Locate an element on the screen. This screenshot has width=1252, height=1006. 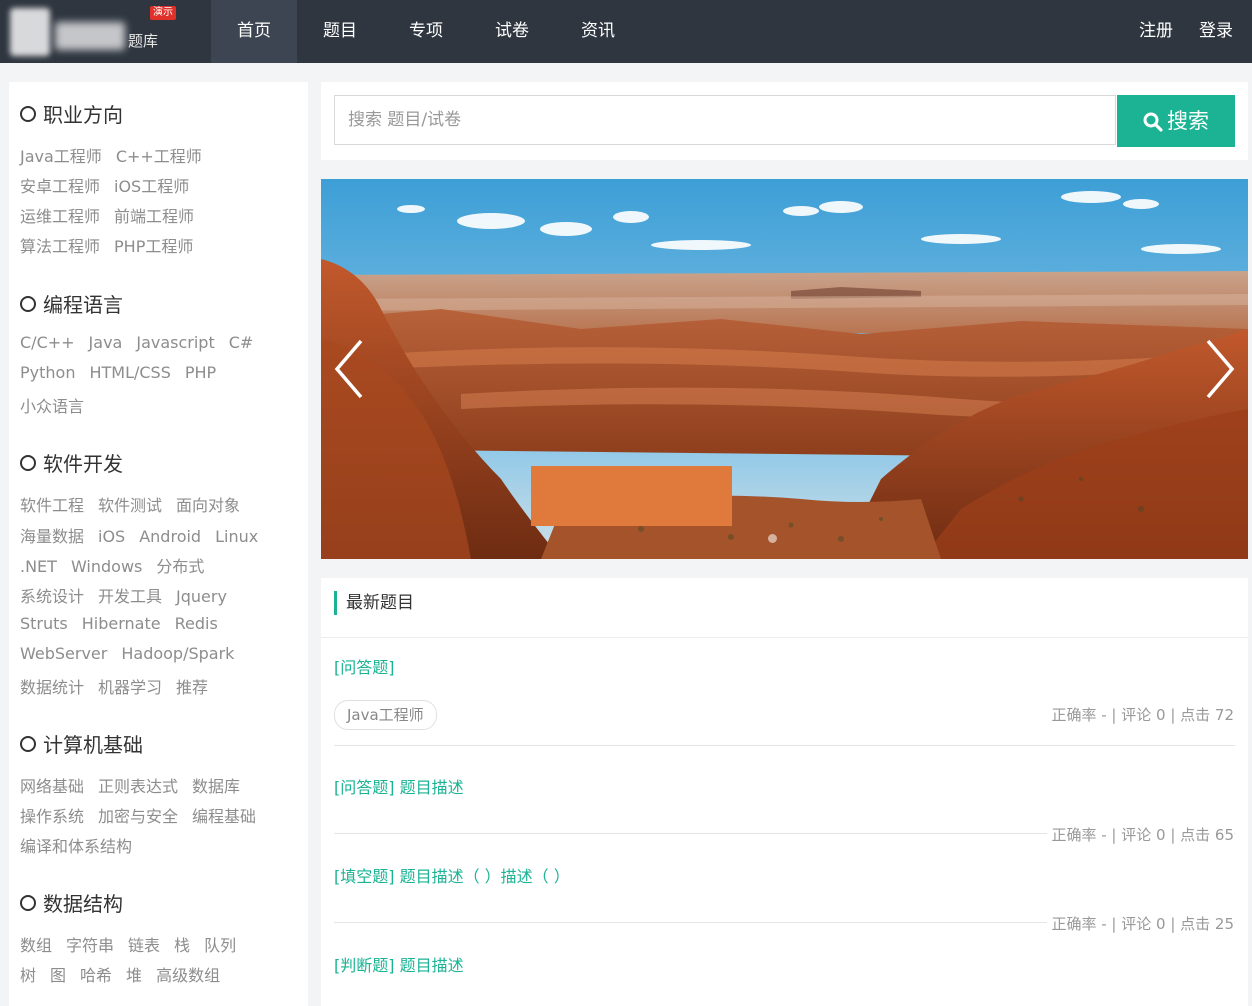
nav-item-questions: 题目 is located at coordinates (340, 31).